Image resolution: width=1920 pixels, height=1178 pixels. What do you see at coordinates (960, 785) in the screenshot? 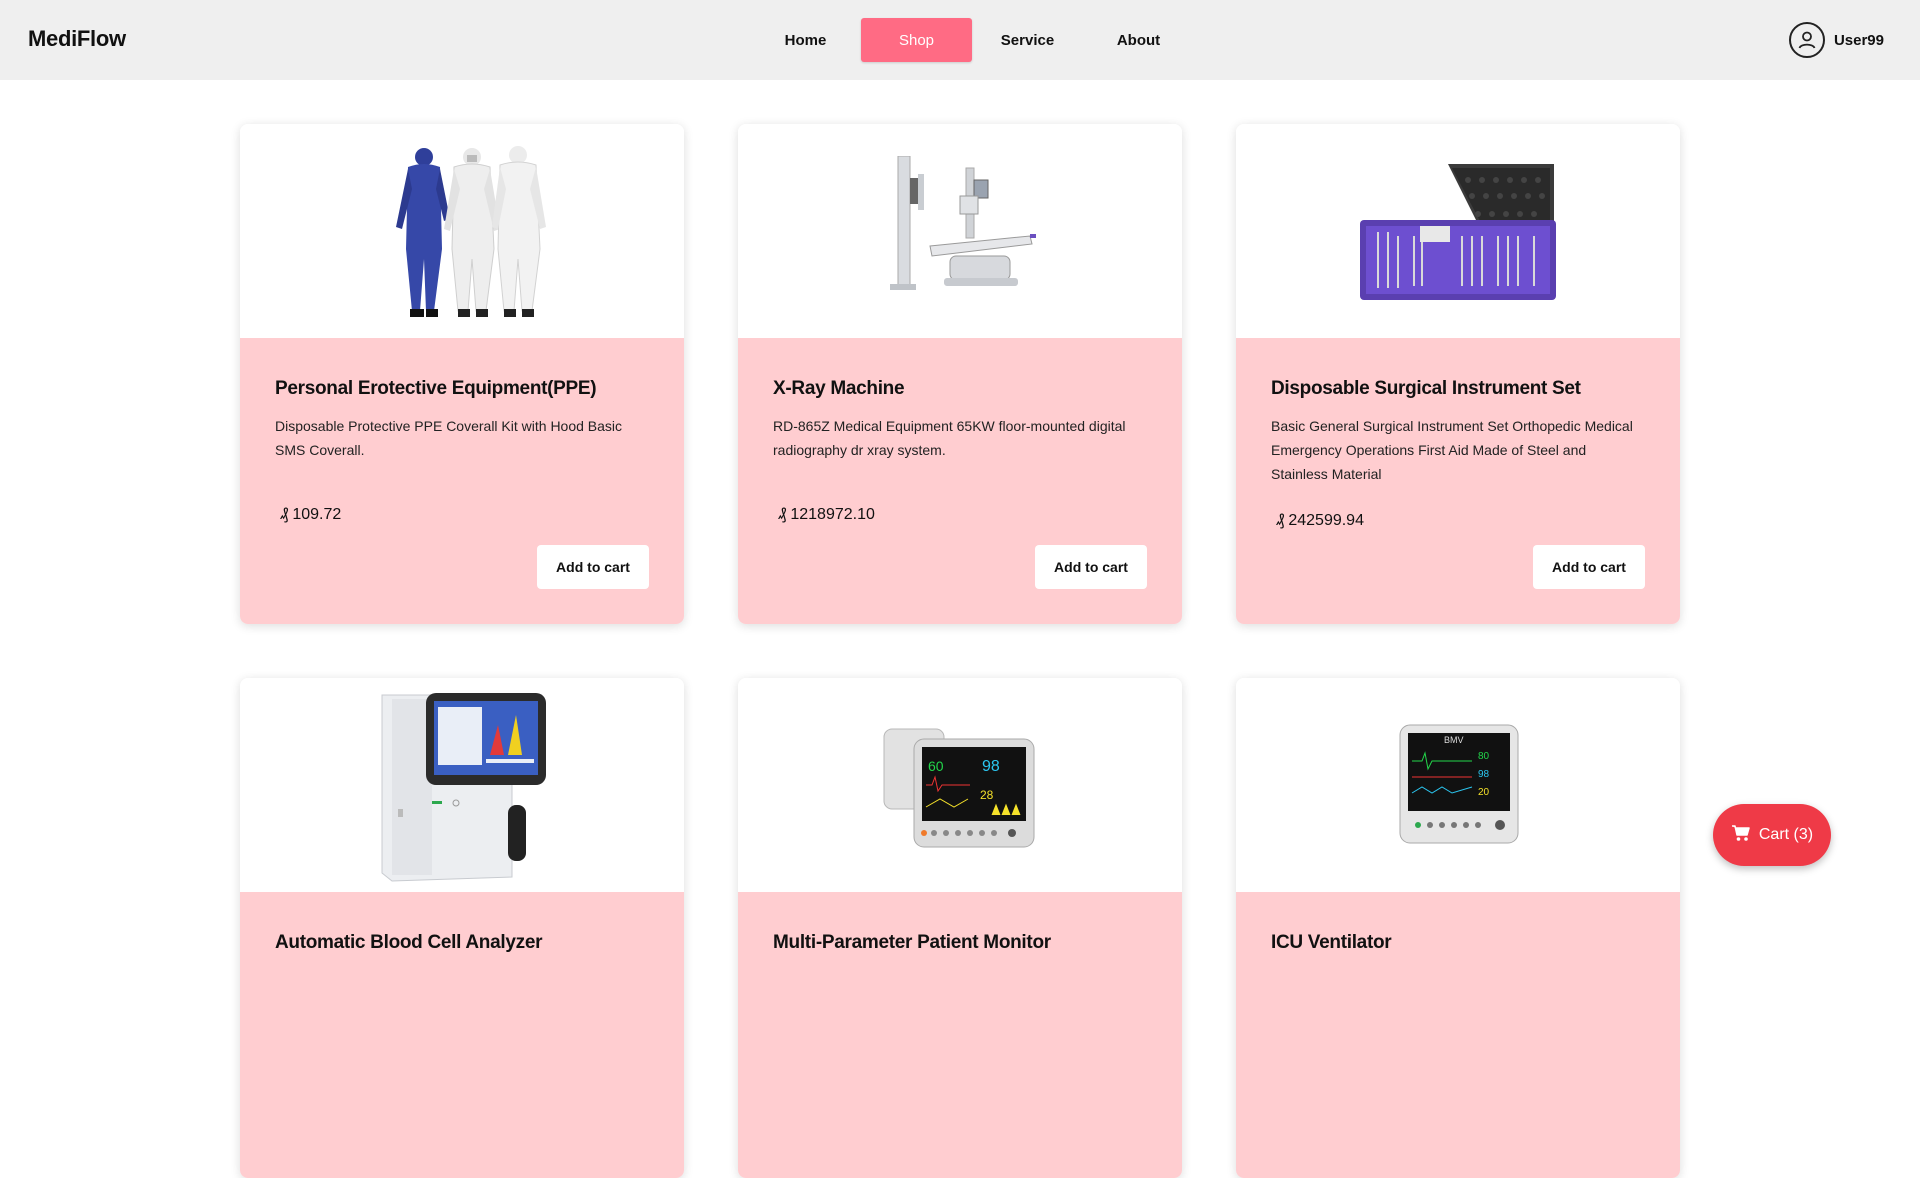
I see `patient-monitor-image: 60 98 28` at bounding box center [960, 785].